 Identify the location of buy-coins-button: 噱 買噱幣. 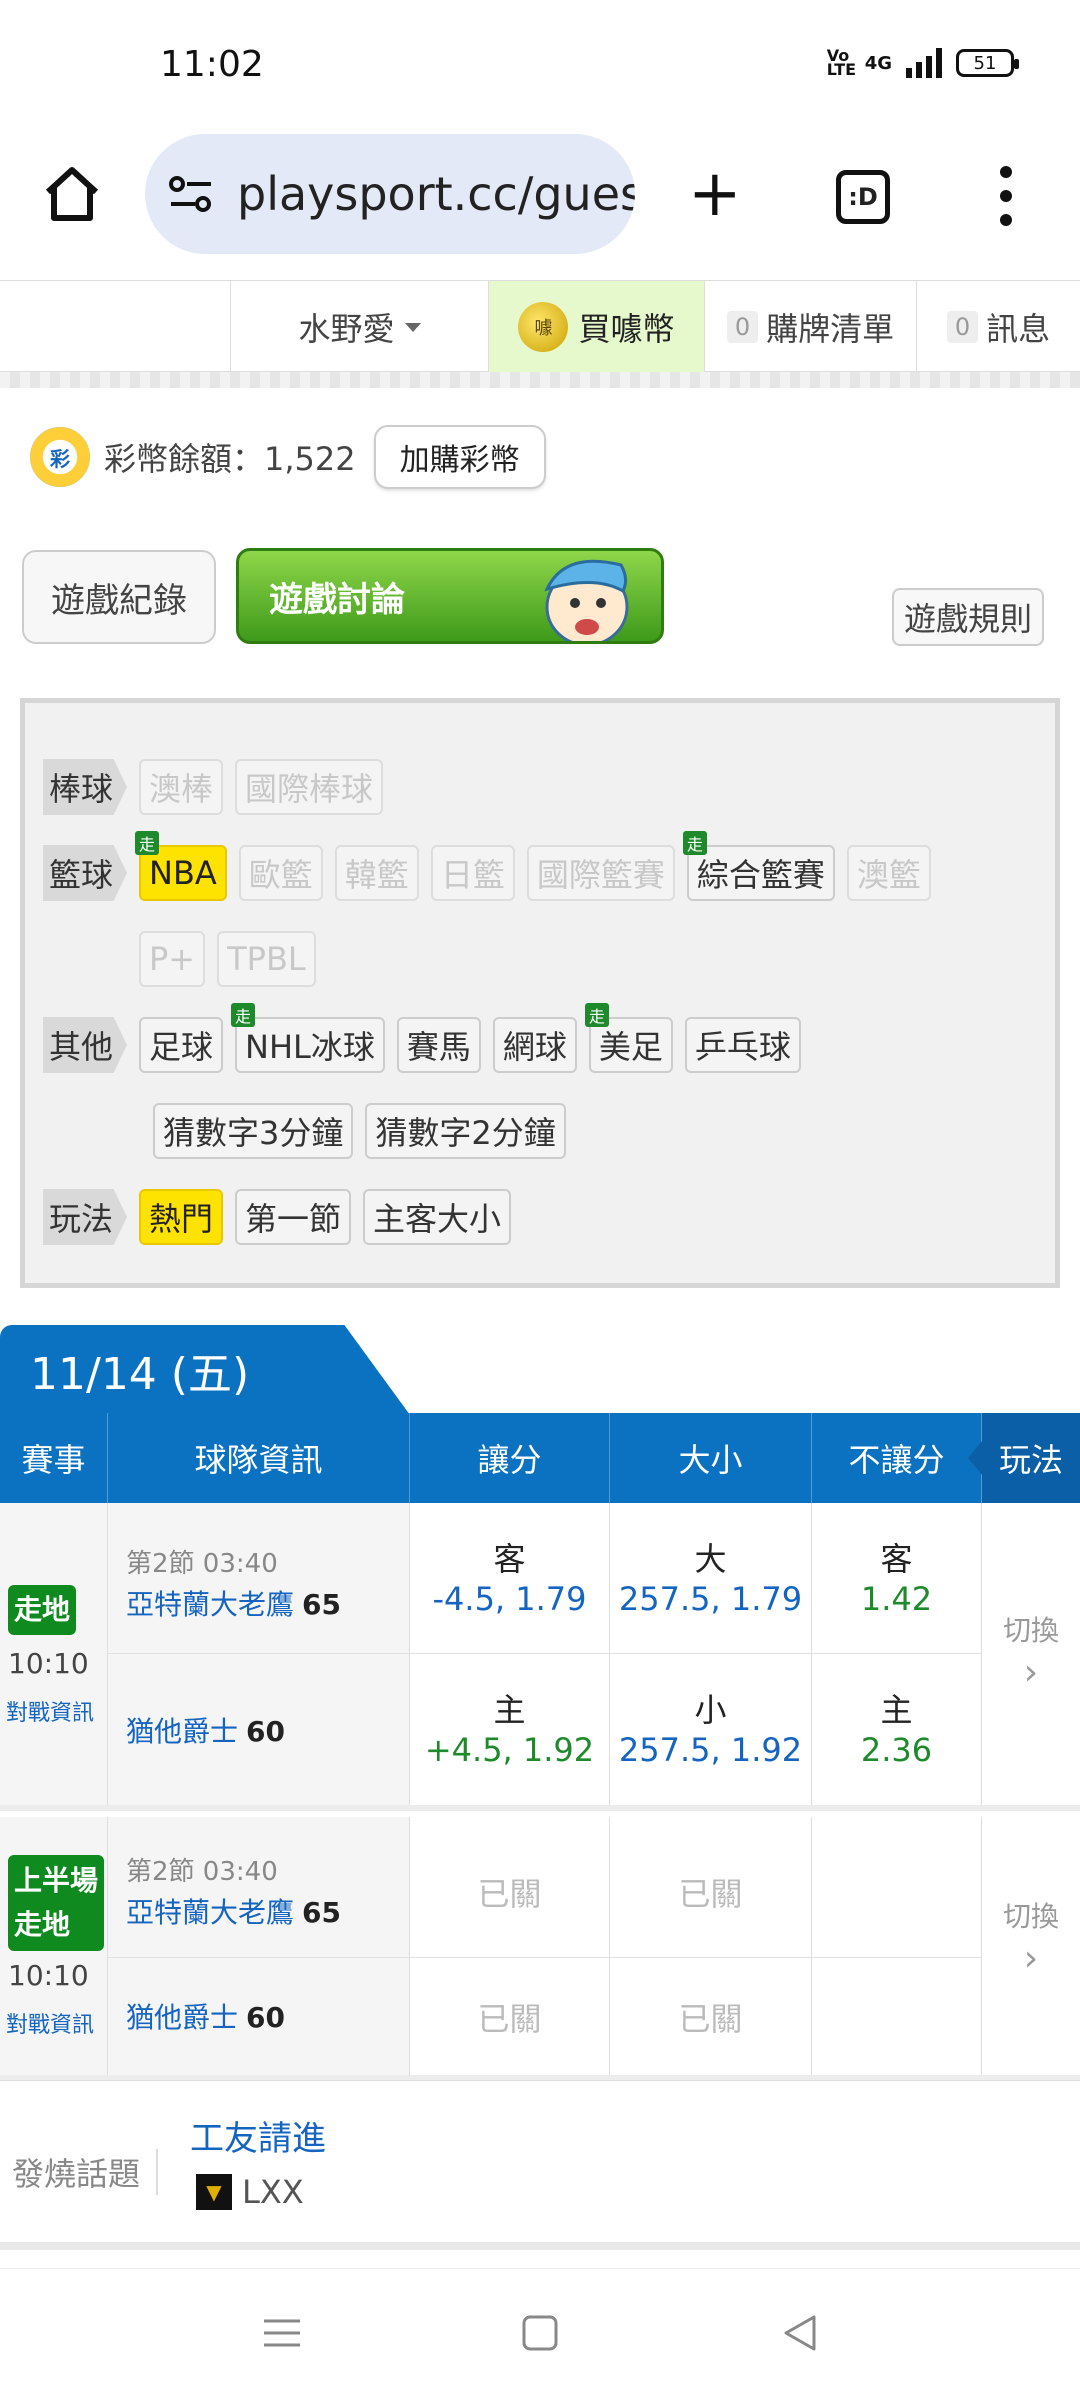
(596, 327).